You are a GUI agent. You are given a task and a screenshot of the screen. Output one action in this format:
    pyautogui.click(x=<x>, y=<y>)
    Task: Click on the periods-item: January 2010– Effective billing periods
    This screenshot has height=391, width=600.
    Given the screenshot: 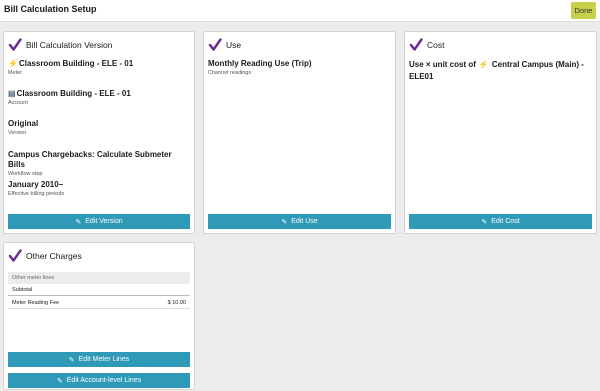 What is the action you would take?
    pyautogui.click(x=99, y=188)
    